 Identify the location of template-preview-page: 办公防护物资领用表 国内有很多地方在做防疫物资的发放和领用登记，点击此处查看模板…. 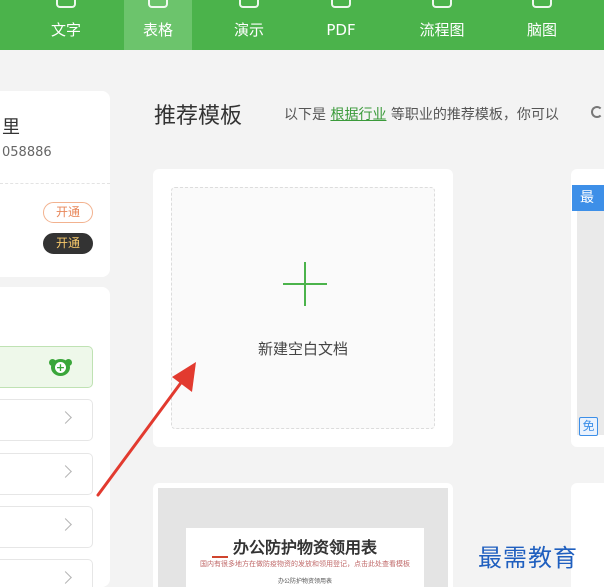
(305, 557).